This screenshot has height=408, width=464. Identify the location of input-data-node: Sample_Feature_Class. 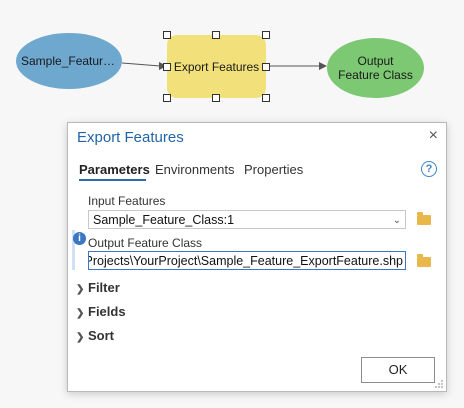
(69, 61).